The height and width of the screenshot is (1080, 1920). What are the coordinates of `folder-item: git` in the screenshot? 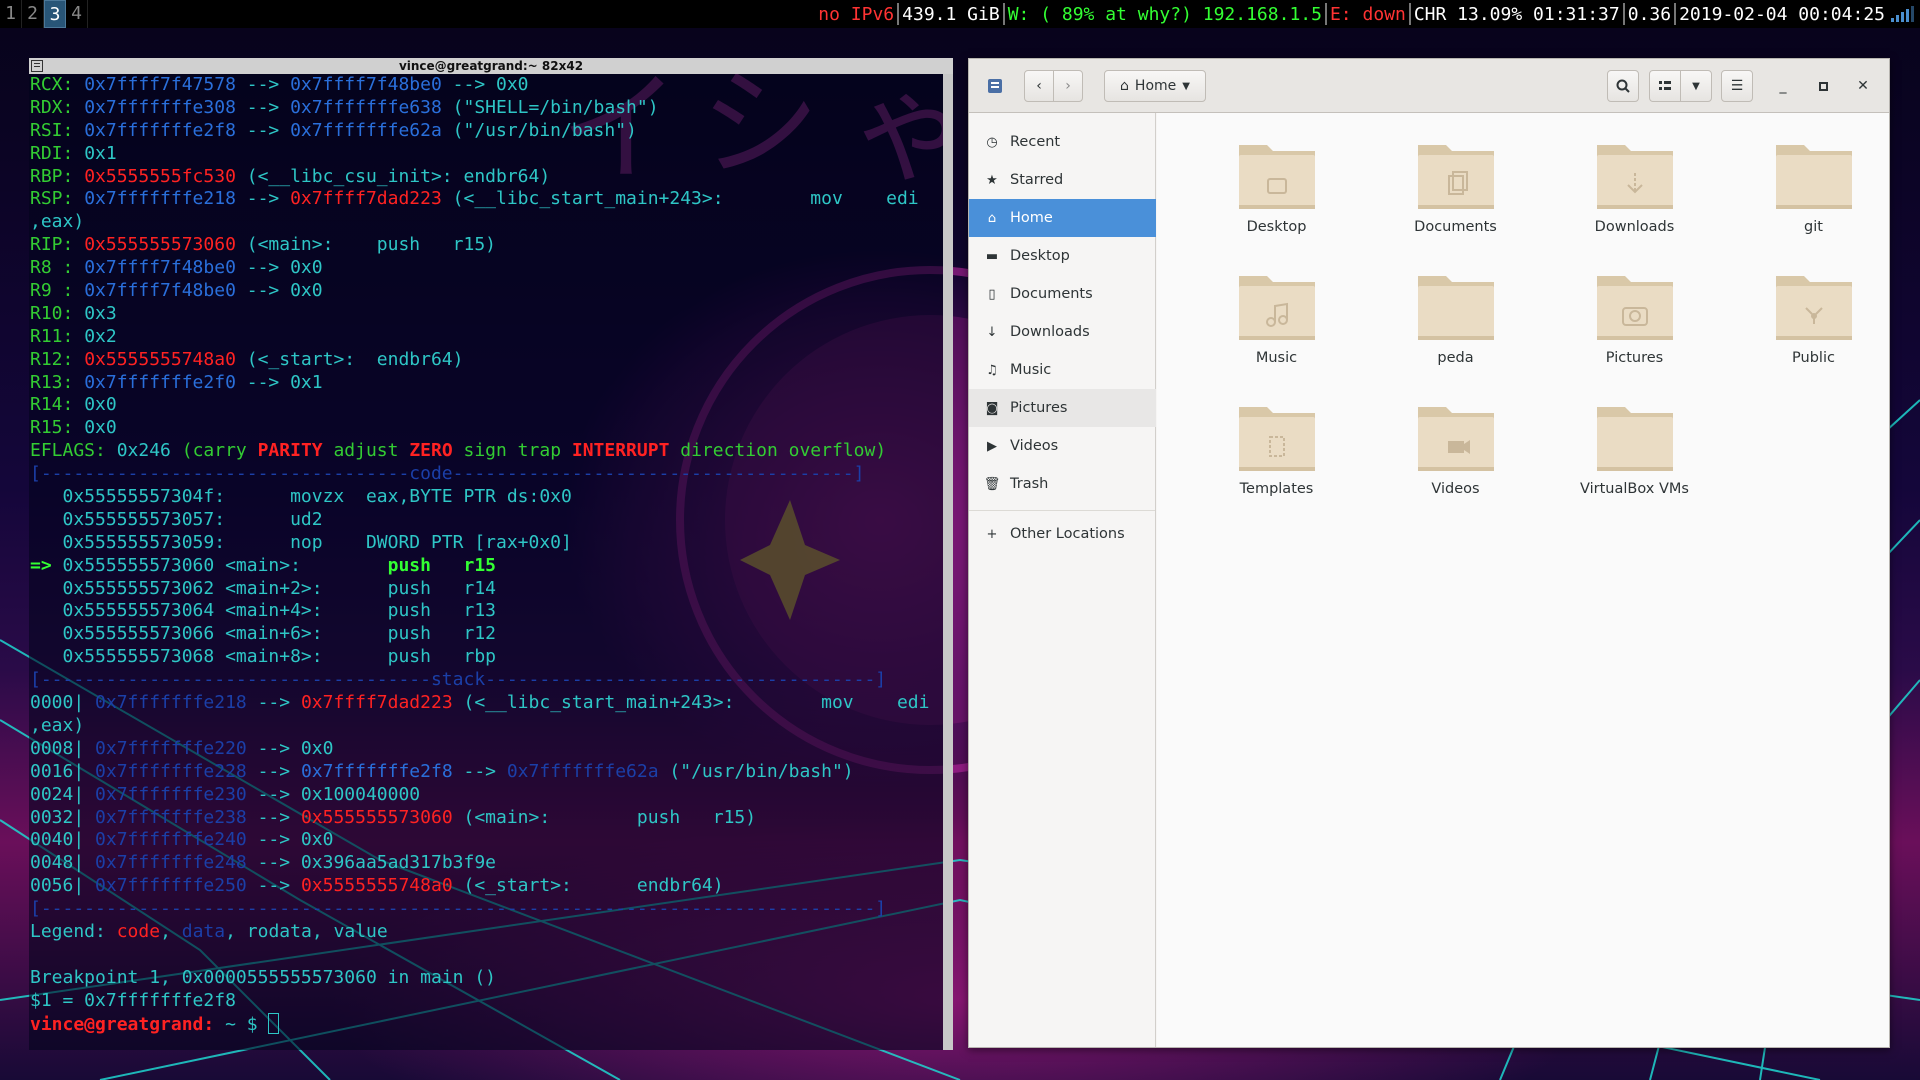 It's located at (1813, 196).